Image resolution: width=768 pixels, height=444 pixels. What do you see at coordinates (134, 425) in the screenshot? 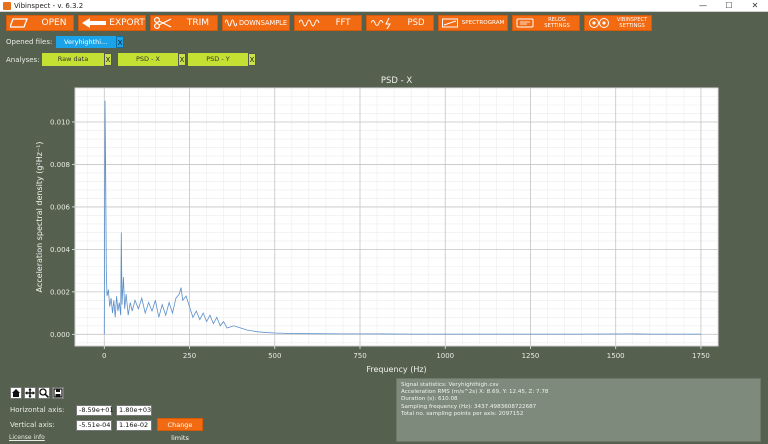
I see `vertical-axis-max-input: 1.16e-02` at bounding box center [134, 425].